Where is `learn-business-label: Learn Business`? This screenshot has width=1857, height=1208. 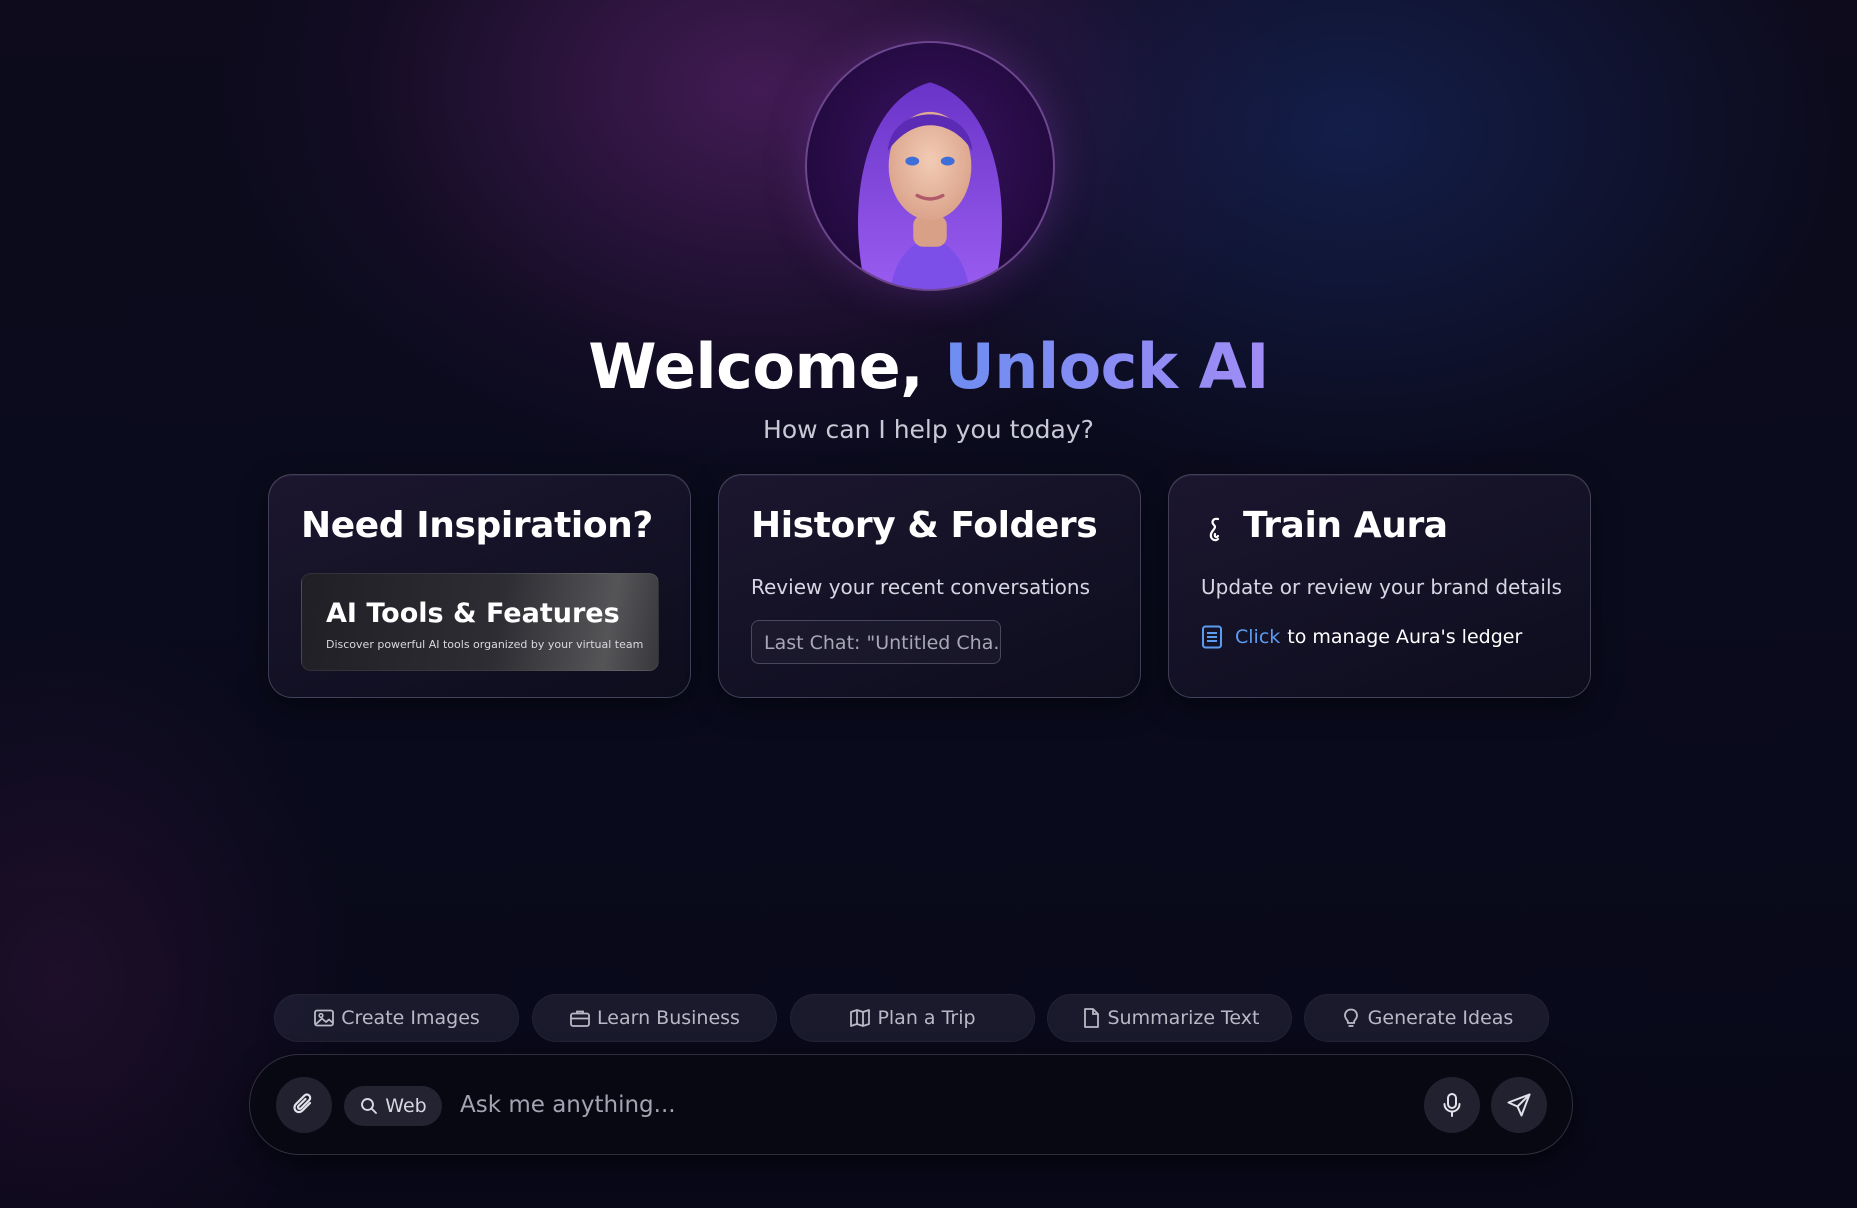 learn-business-label: Learn Business is located at coordinates (668, 1018).